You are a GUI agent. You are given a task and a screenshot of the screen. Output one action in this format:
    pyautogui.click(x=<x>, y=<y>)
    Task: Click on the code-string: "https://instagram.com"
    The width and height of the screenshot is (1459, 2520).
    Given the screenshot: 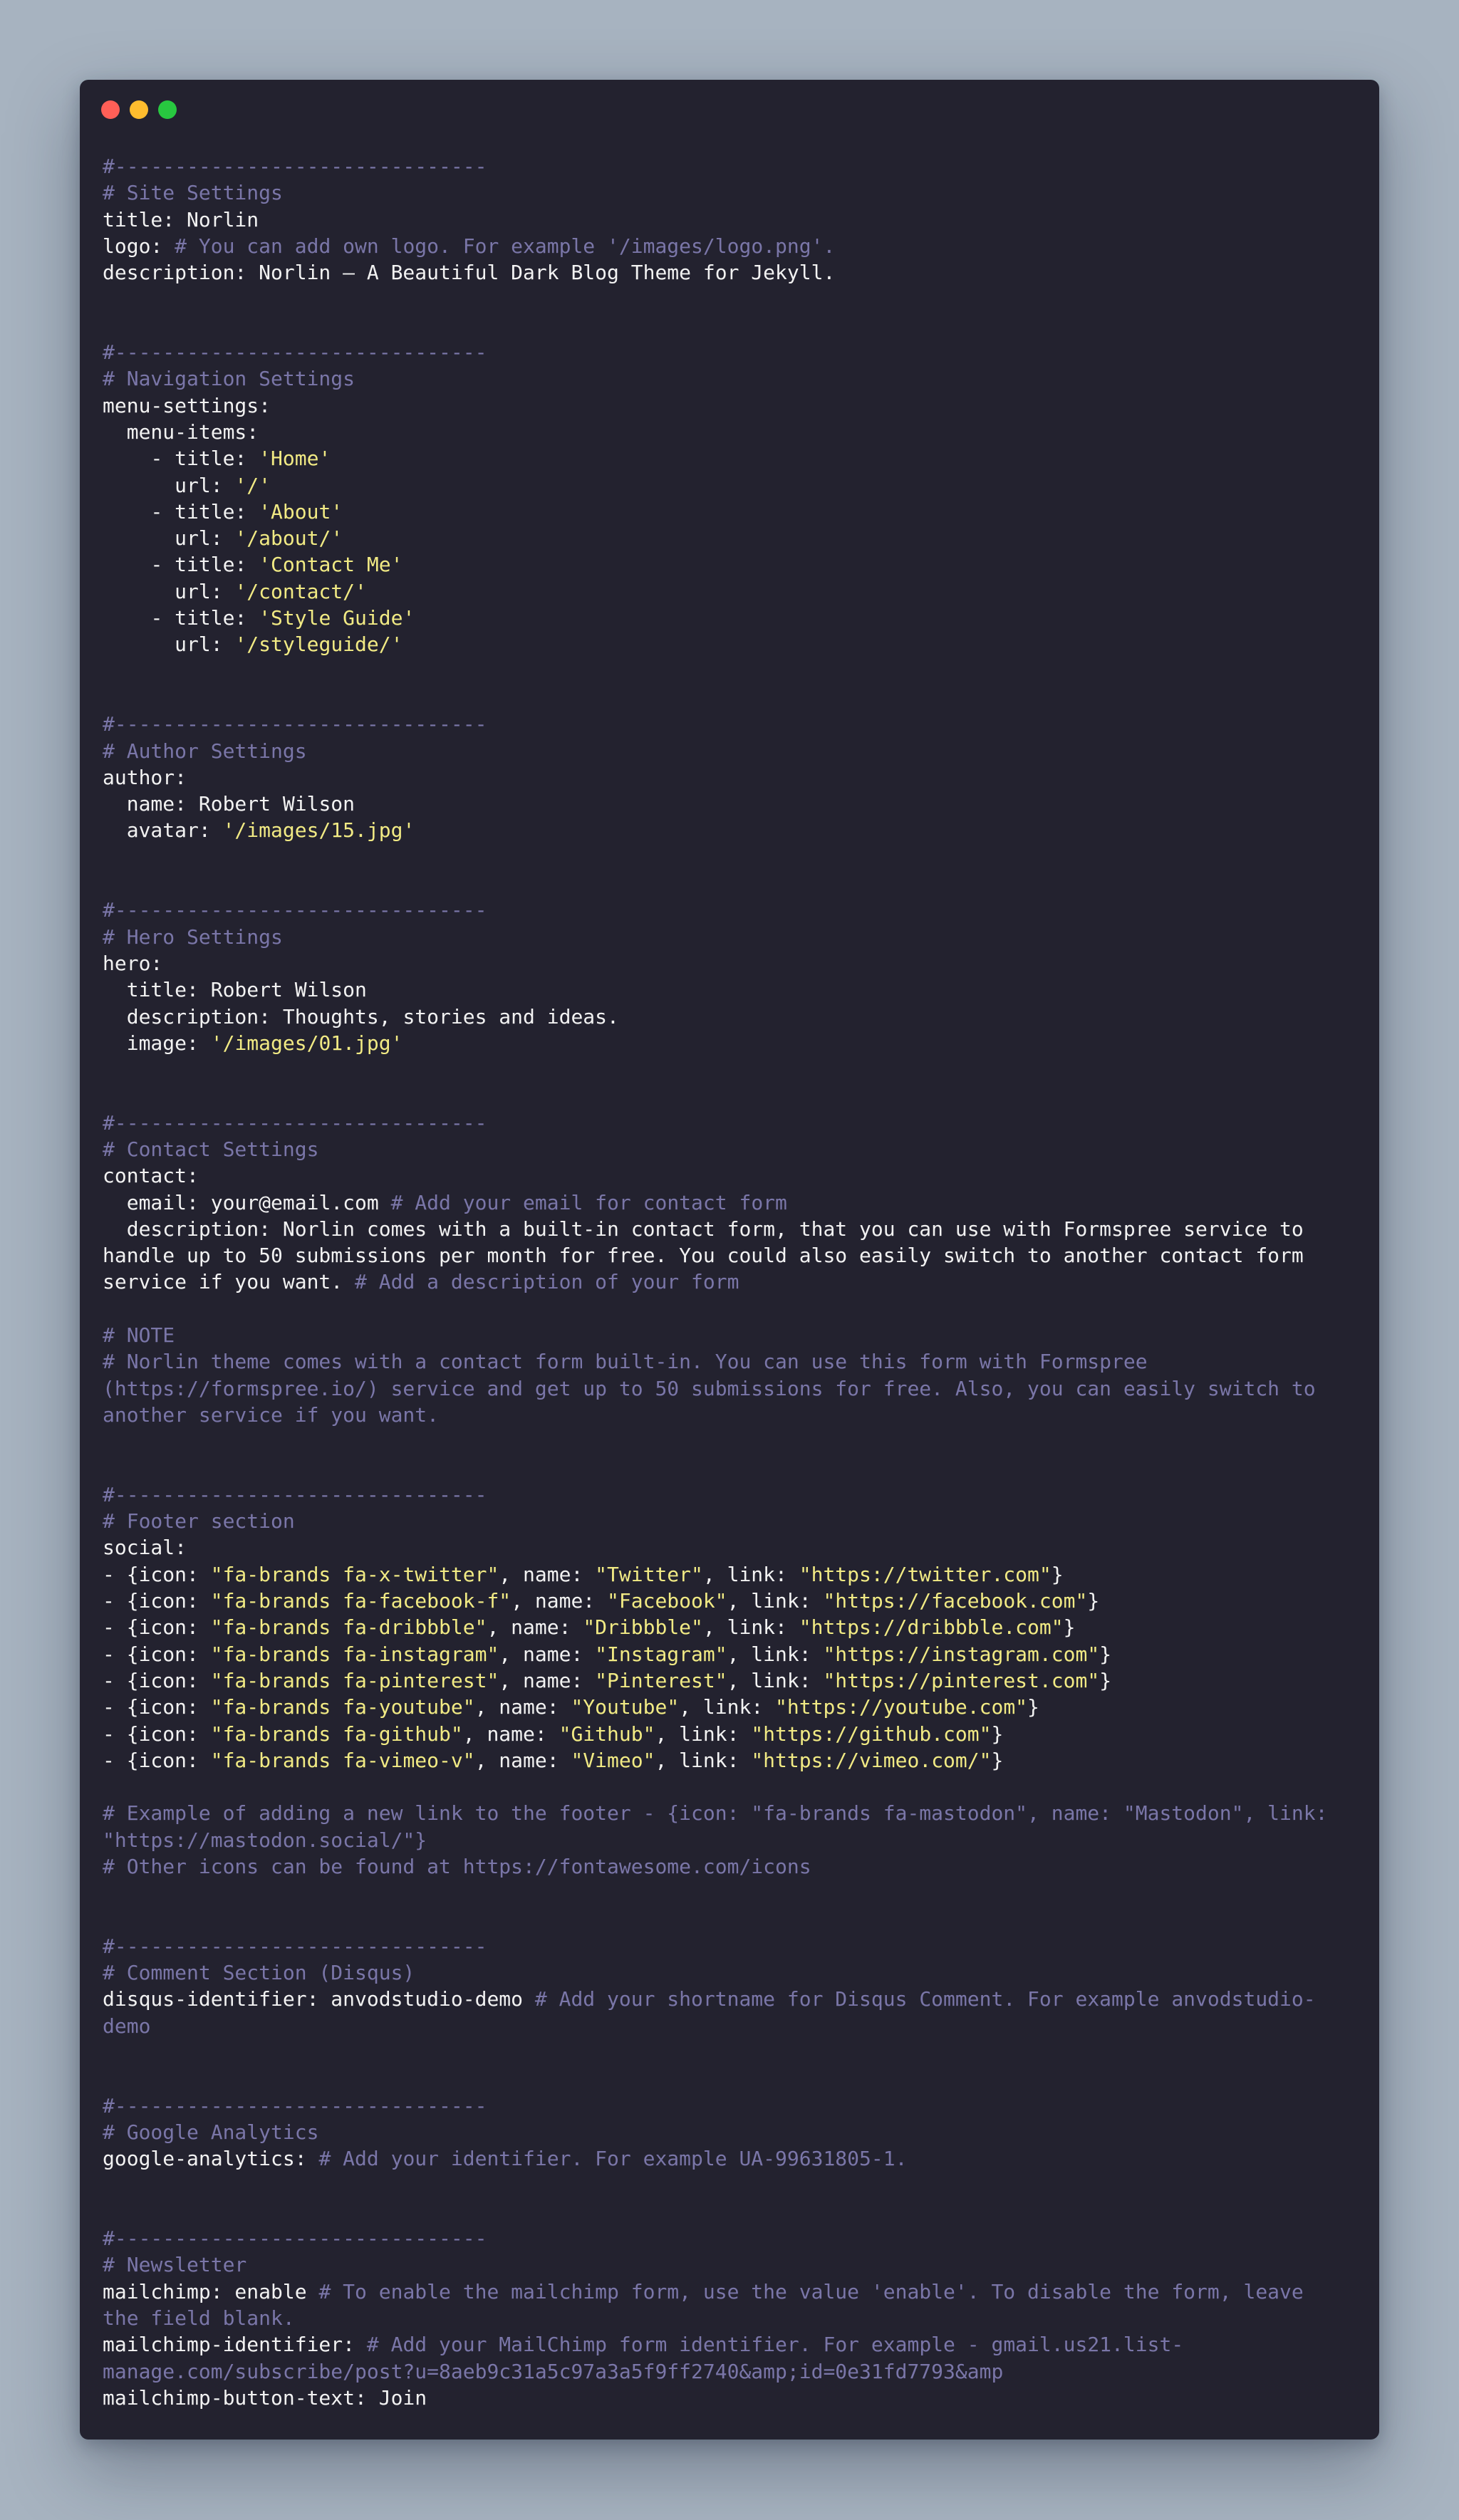 What is the action you would take?
    pyautogui.click(x=961, y=1654)
    